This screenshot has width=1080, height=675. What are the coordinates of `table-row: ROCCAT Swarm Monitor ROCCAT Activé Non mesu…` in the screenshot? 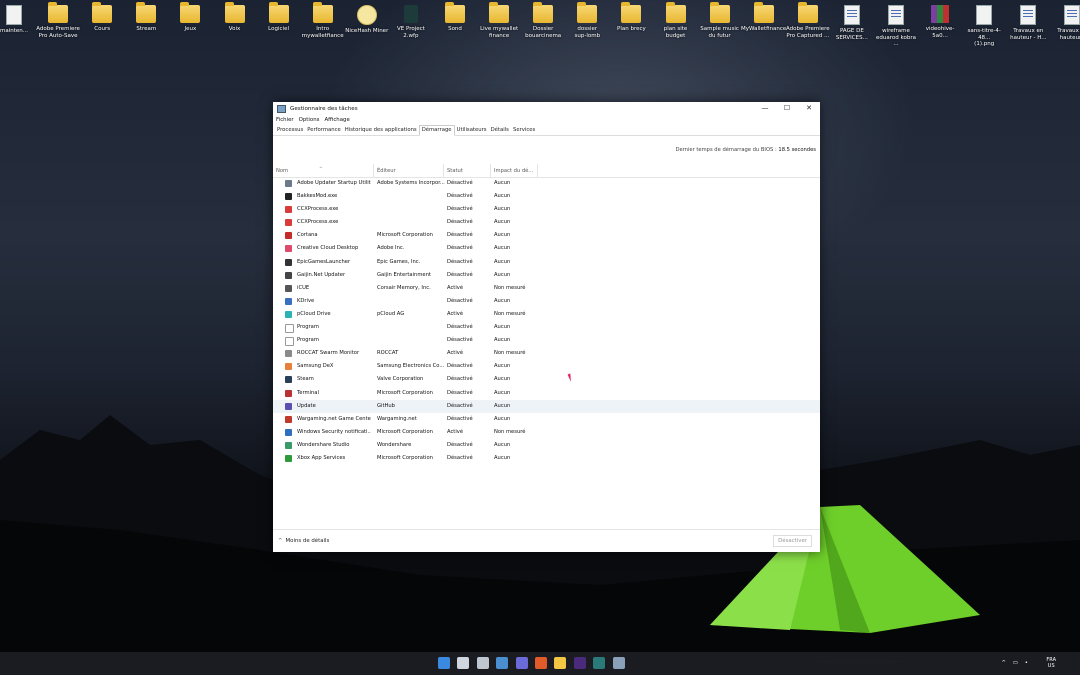 It's located at (546, 353).